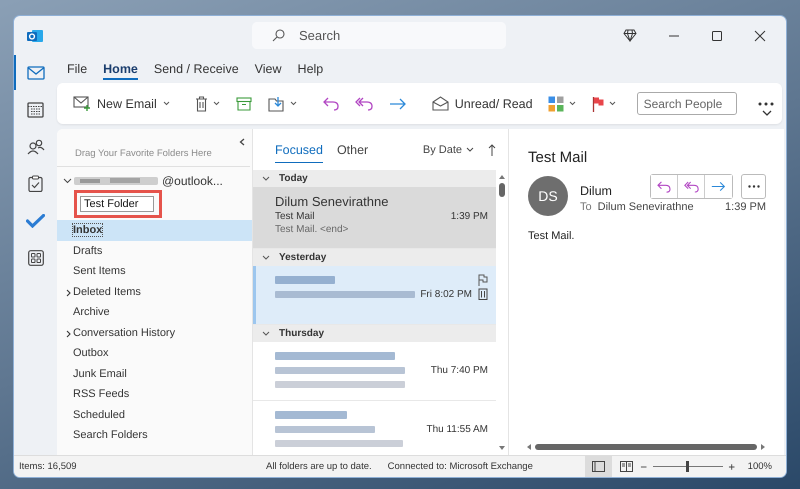 The height and width of the screenshot is (489, 800). I want to click on flag-icon, so click(598, 104).